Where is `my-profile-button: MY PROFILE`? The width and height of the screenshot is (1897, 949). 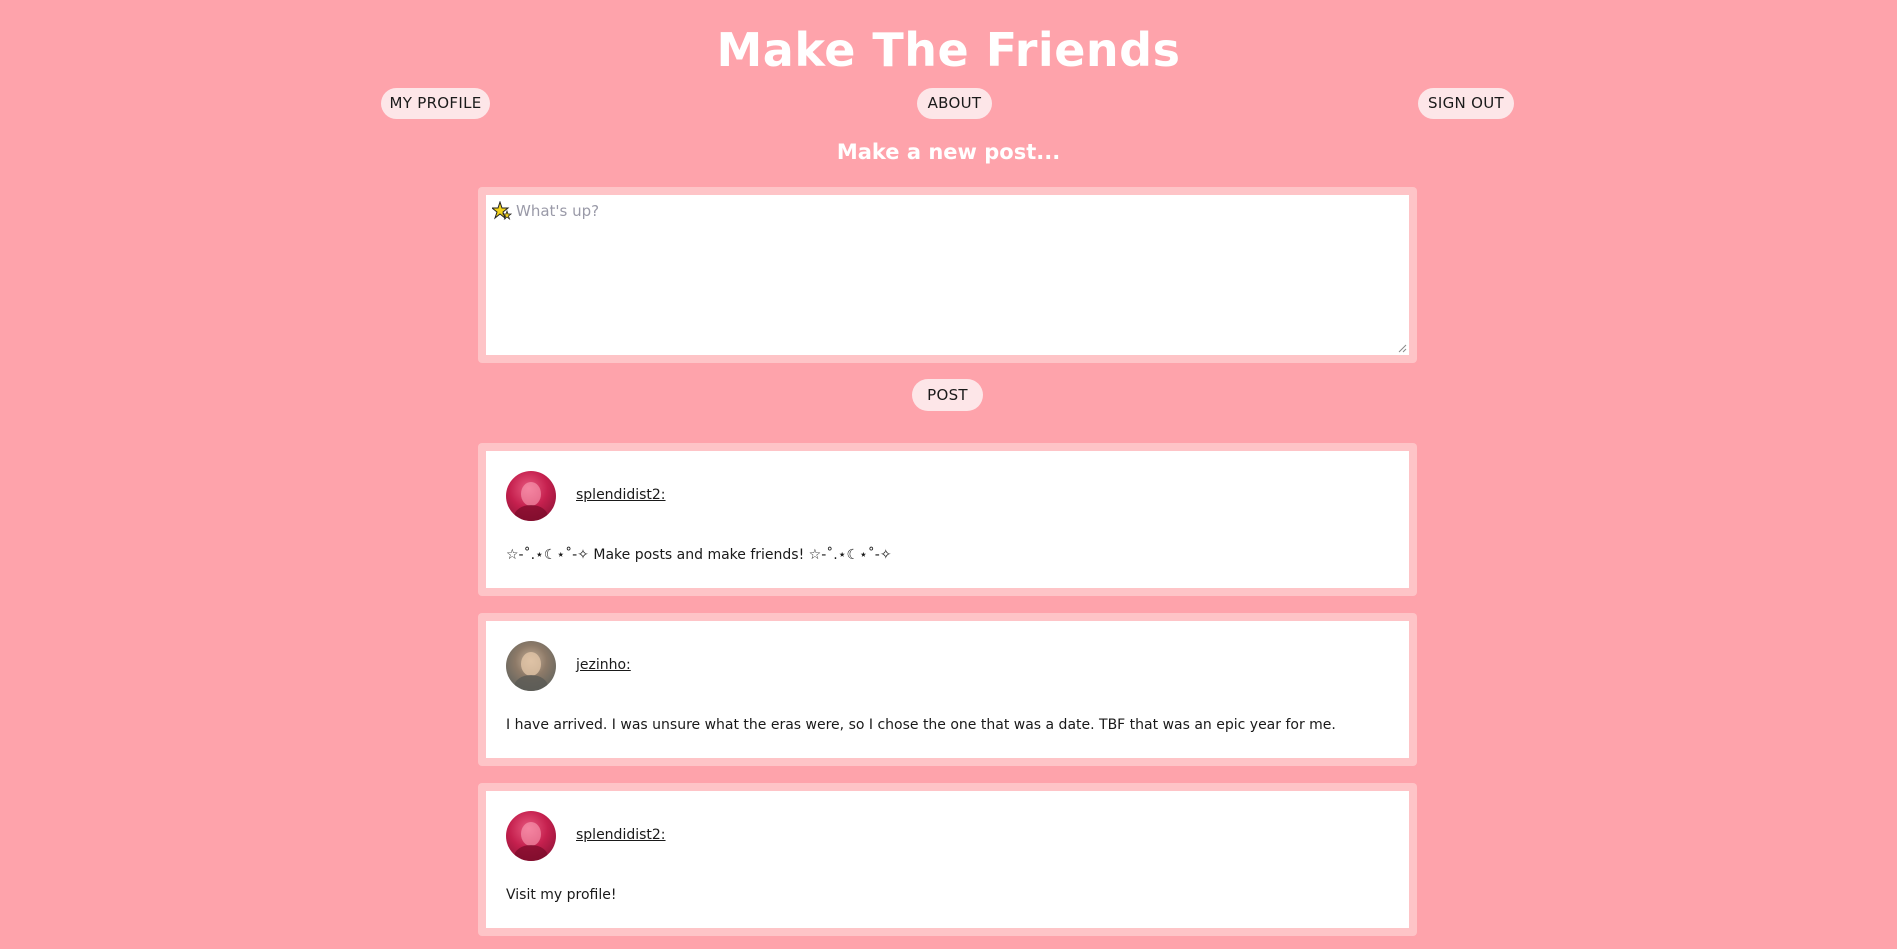
my-profile-button: MY PROFILE is located at coordinates (435, 103).